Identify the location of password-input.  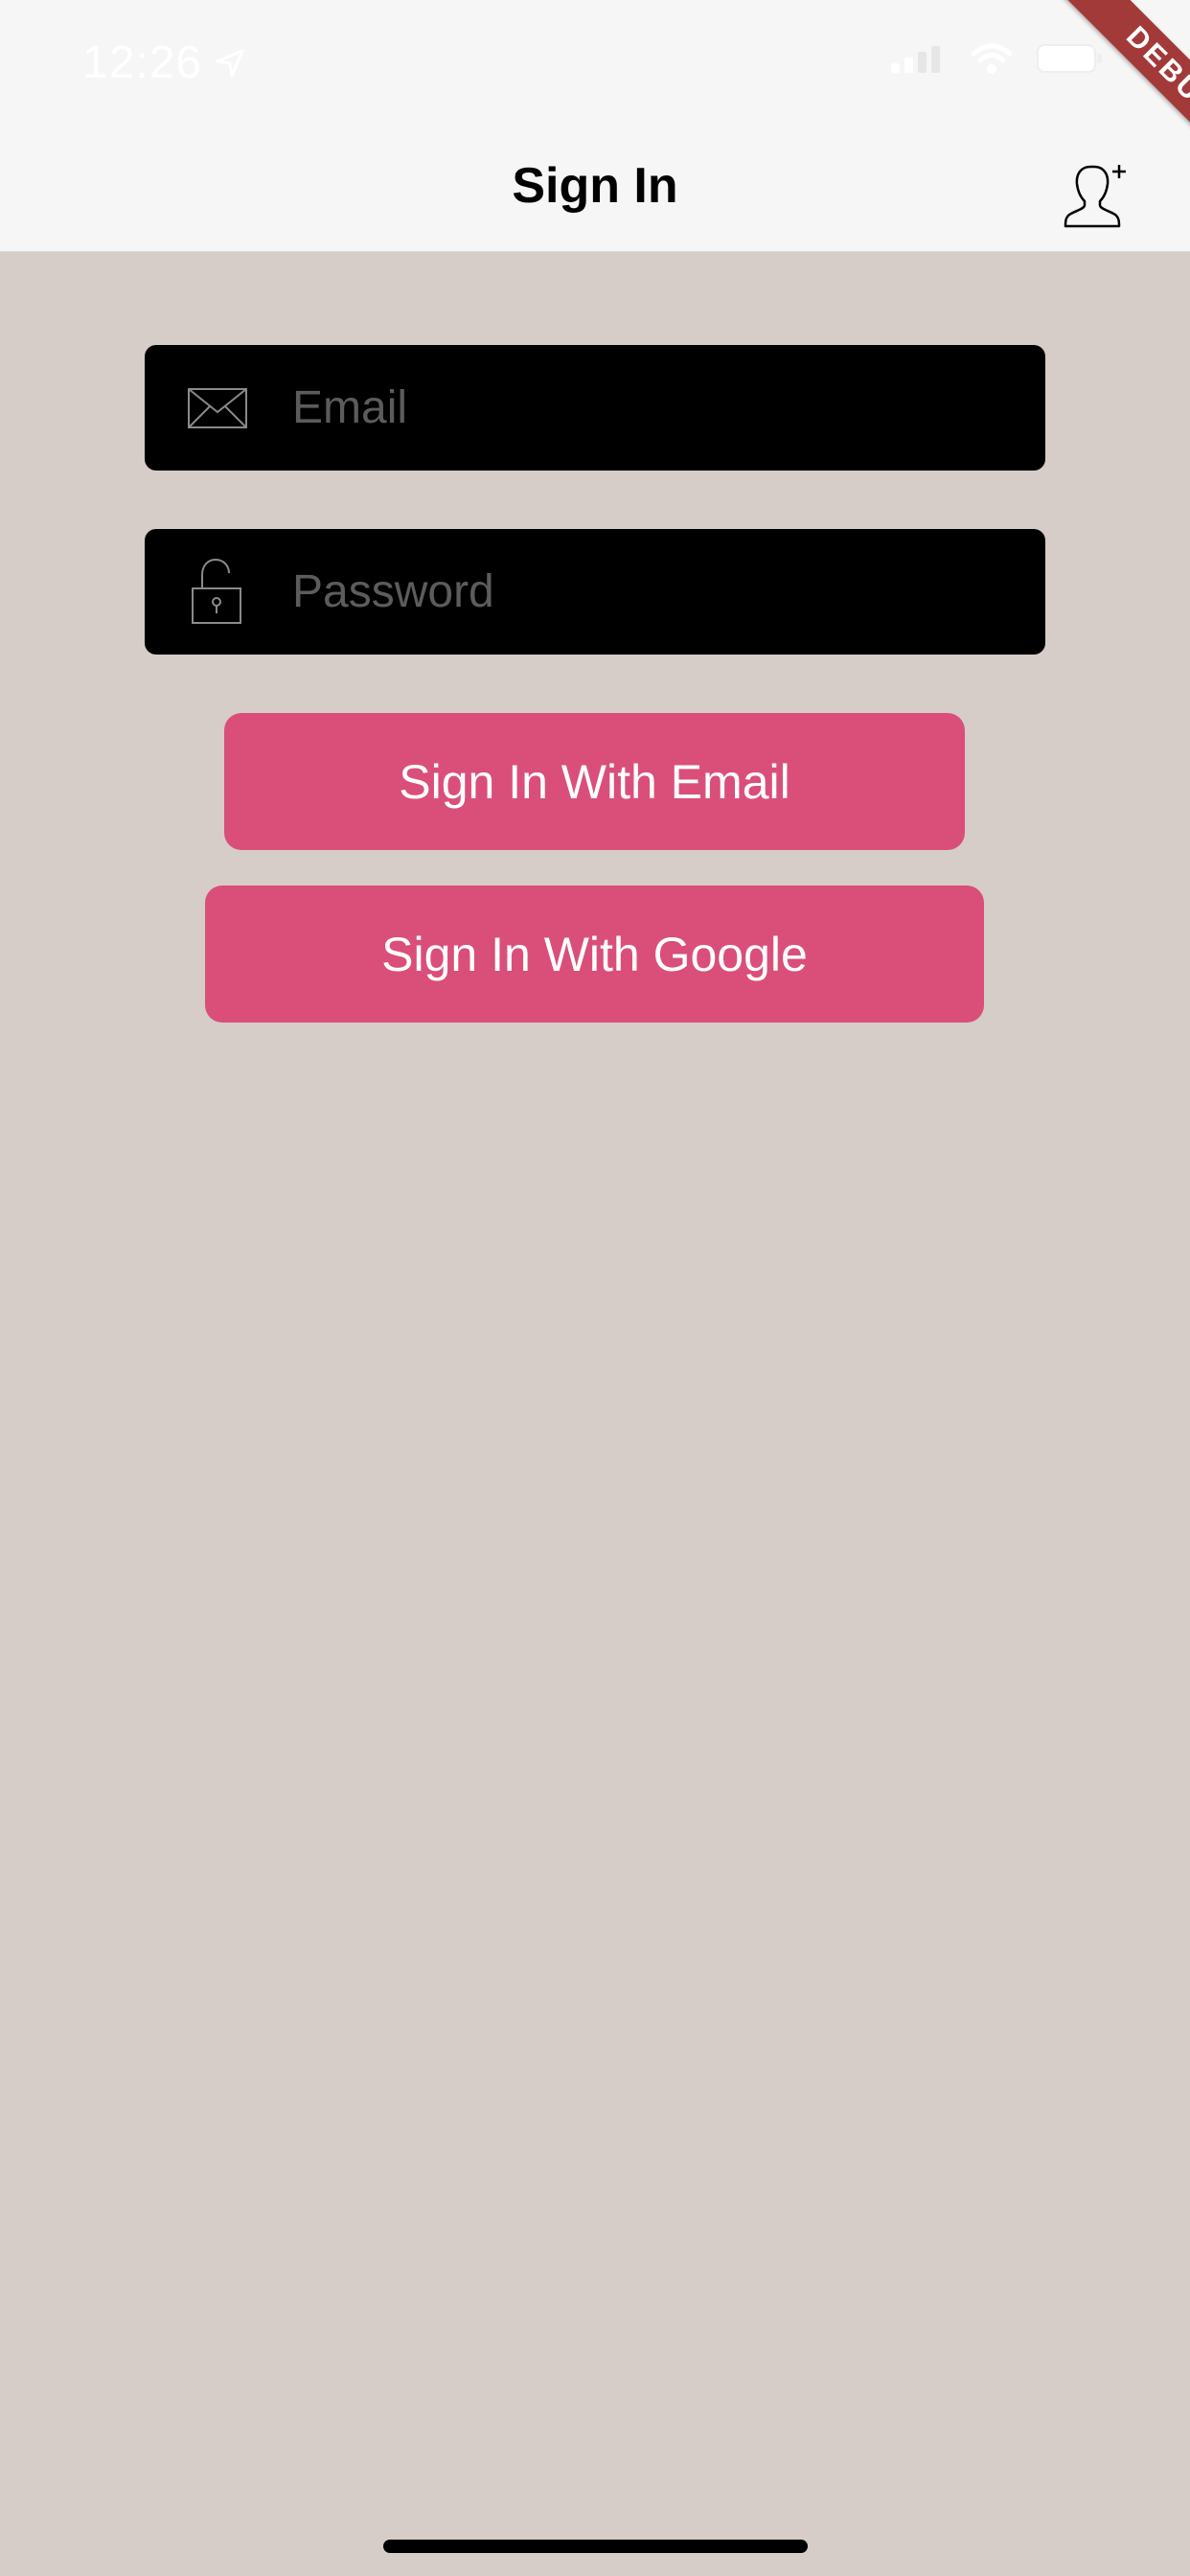
(656, 592).